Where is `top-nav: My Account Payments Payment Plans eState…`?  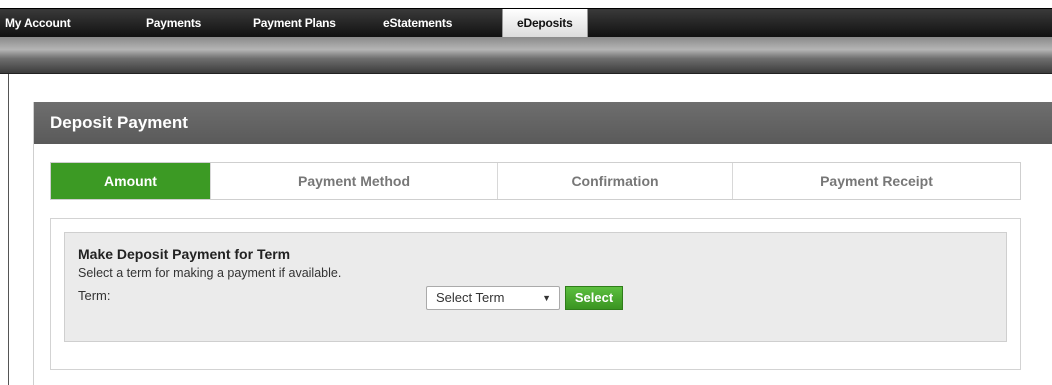 top-nav: My Account Payments Payment Plans eState… is located at coordinates (526, 22).